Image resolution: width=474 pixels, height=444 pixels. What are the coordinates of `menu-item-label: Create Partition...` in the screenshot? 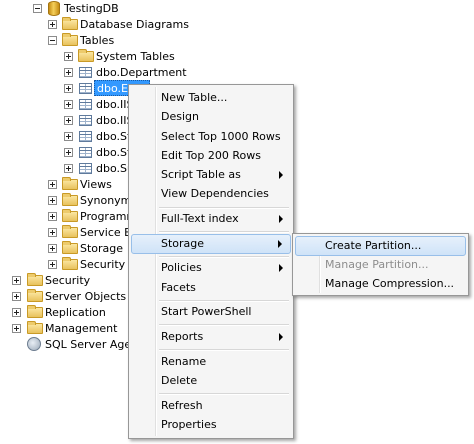 It's located at (373, 245).